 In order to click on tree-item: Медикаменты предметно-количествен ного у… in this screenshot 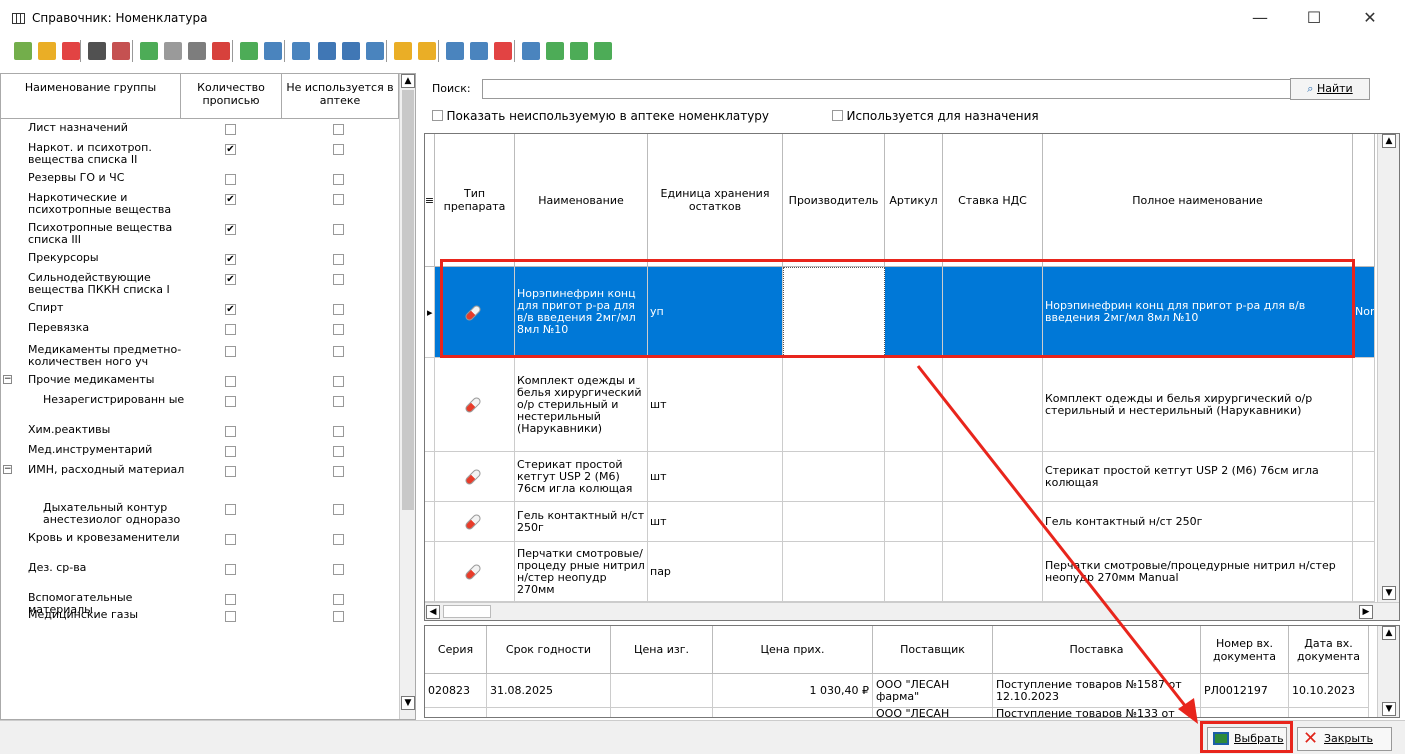, I will do `click(200, 359)`.